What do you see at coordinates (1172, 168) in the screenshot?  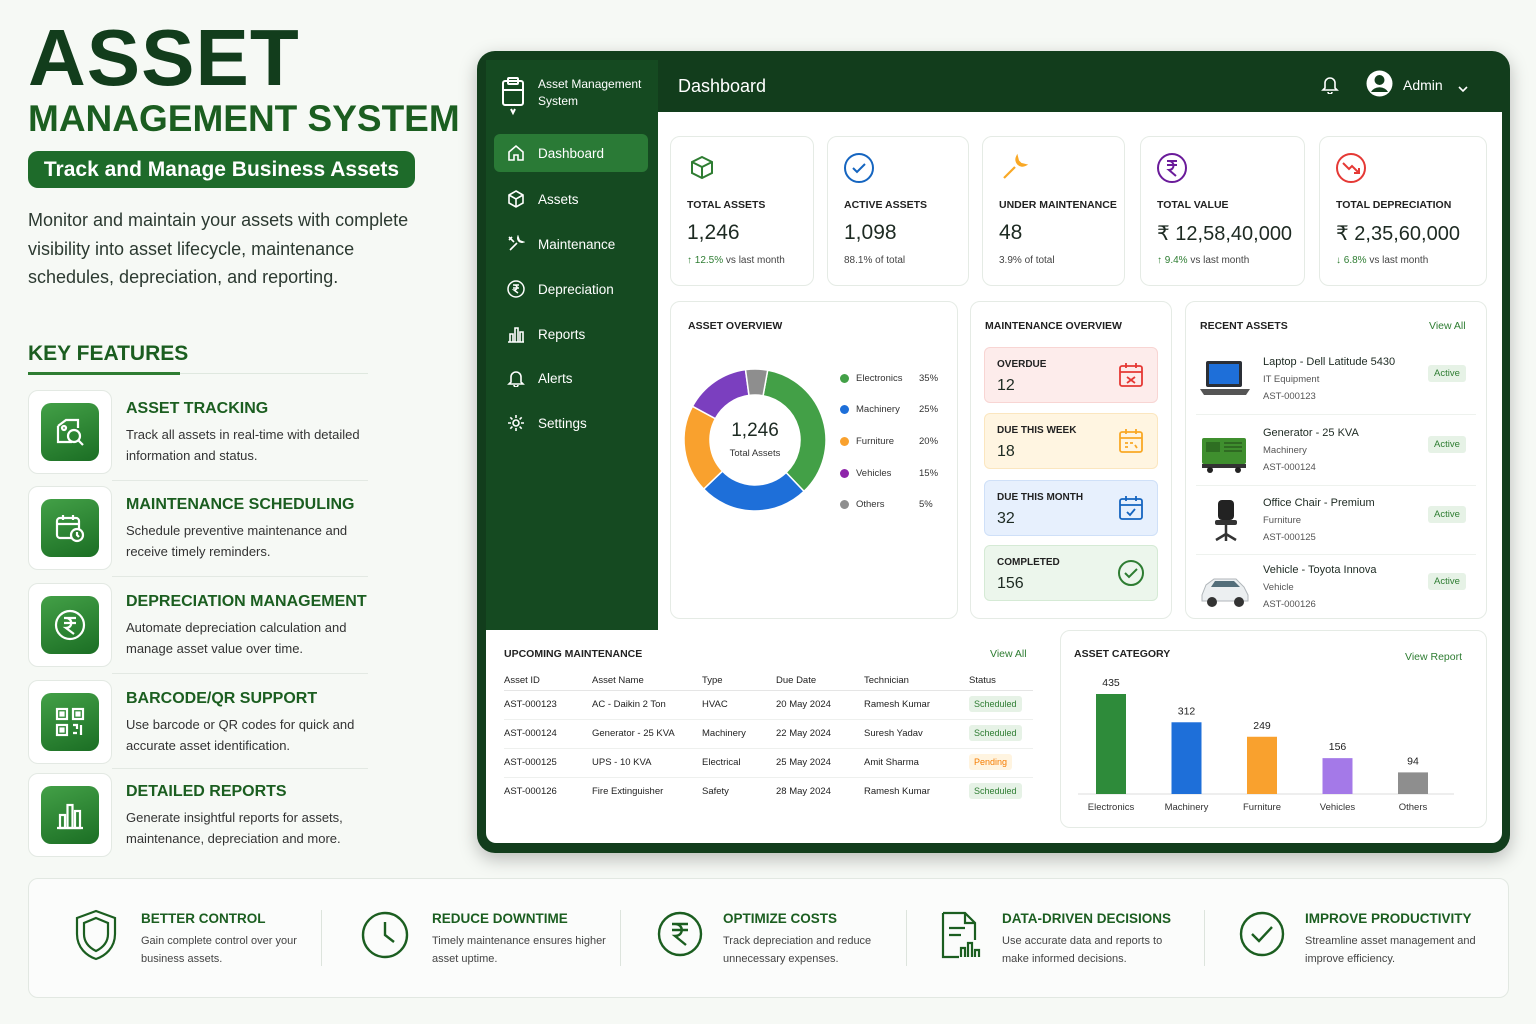 I see `rupee-circle-icon` at bounding box center [1172, 168].